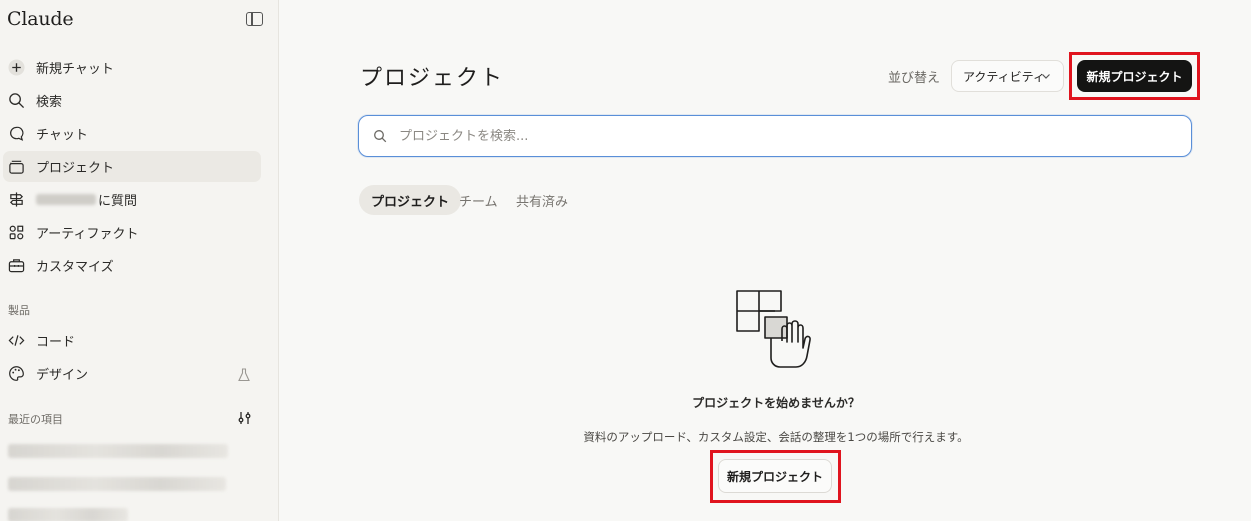  I want to click on blurred-name, so click(66, 199).